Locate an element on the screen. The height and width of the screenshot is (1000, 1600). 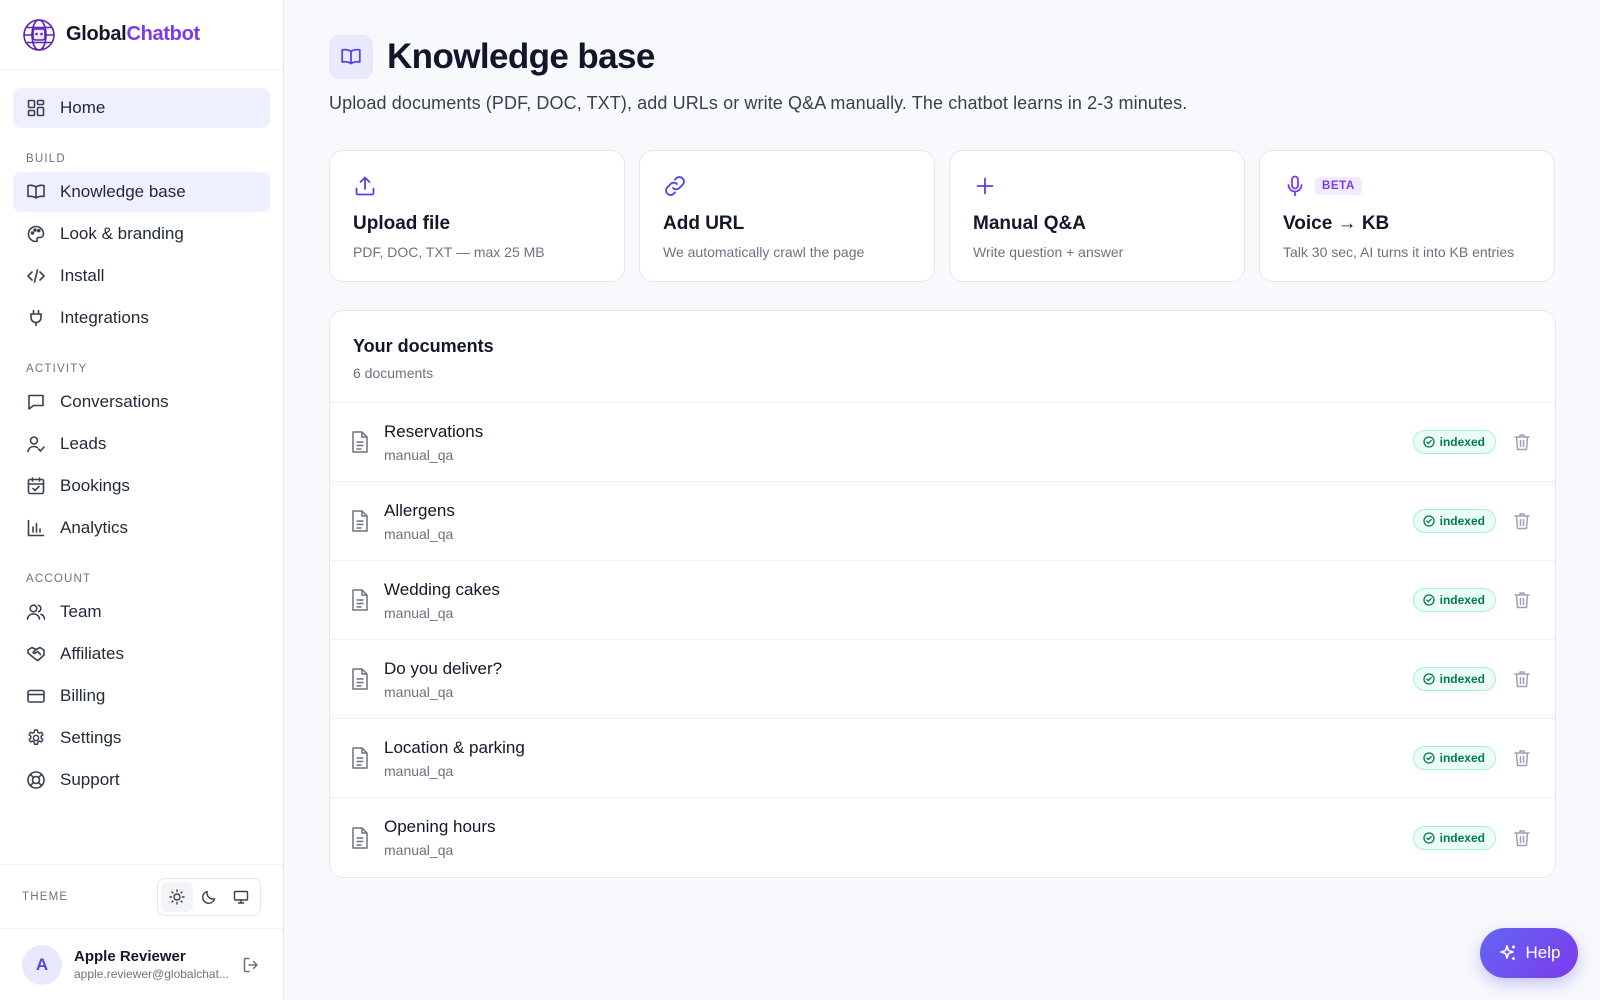
documents-header: Your documents 6 documents is located at coordinates (942, 357).